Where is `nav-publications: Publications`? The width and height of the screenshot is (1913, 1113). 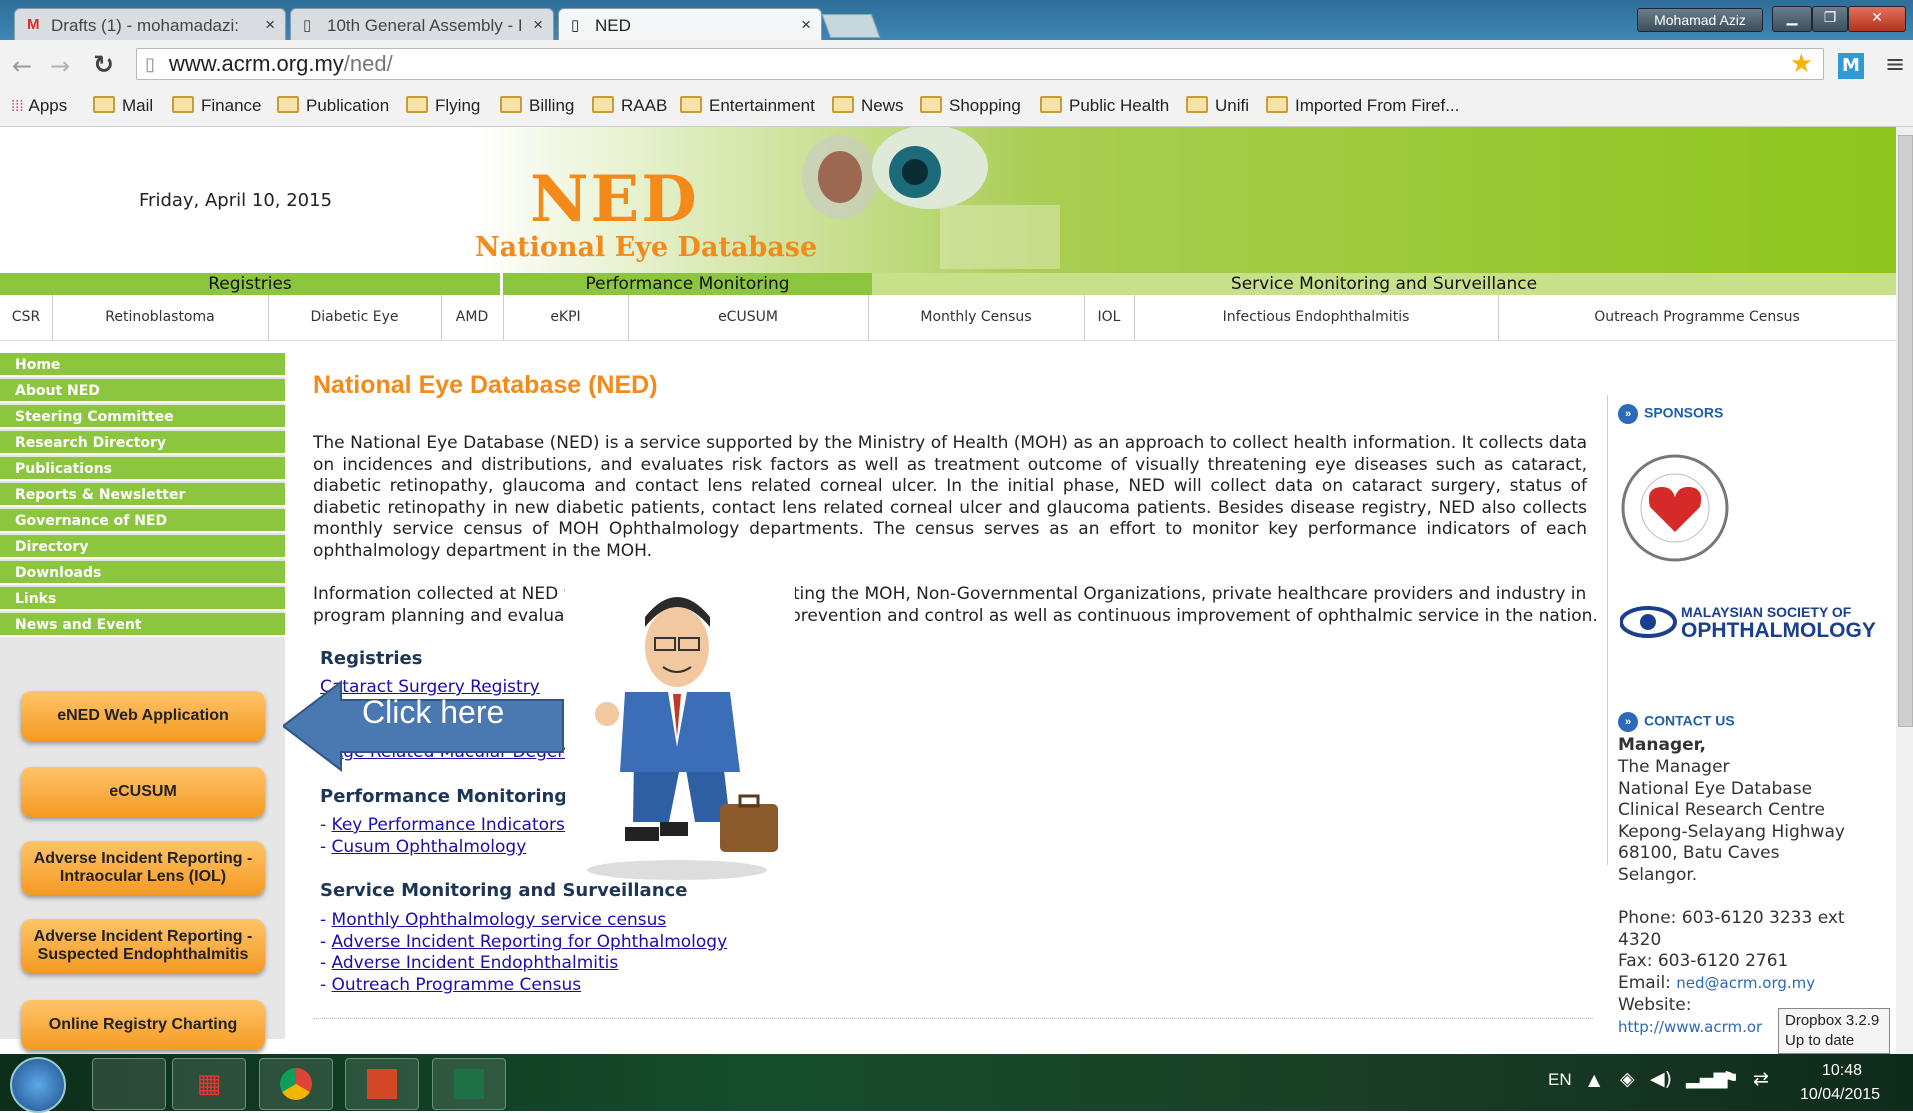
nav-publications: Publications is located at coordinates (142, 469).